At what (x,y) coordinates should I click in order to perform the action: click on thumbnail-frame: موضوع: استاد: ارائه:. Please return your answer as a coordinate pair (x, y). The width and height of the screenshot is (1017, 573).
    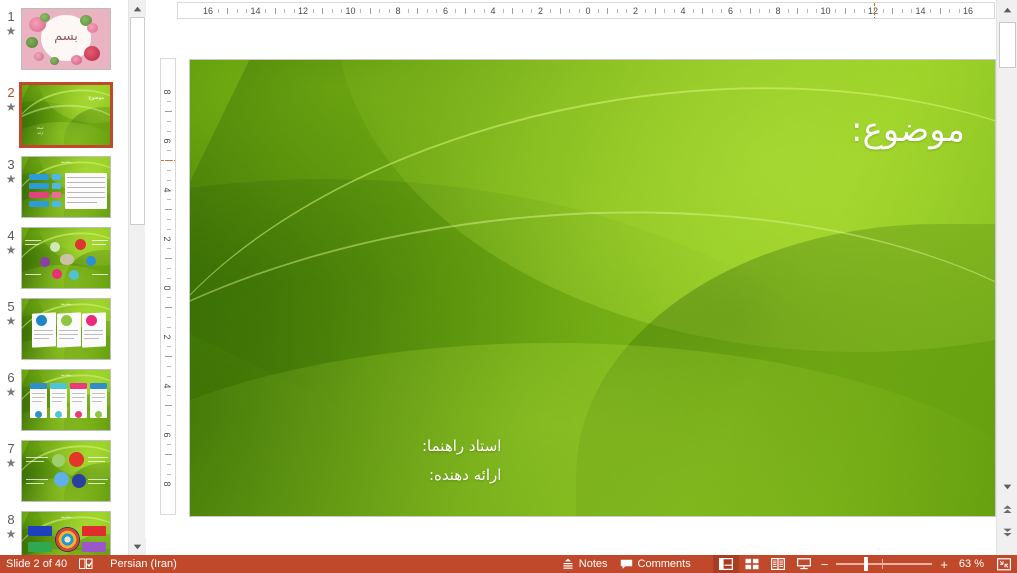
    Looking at the image, I should click on (66, 115).